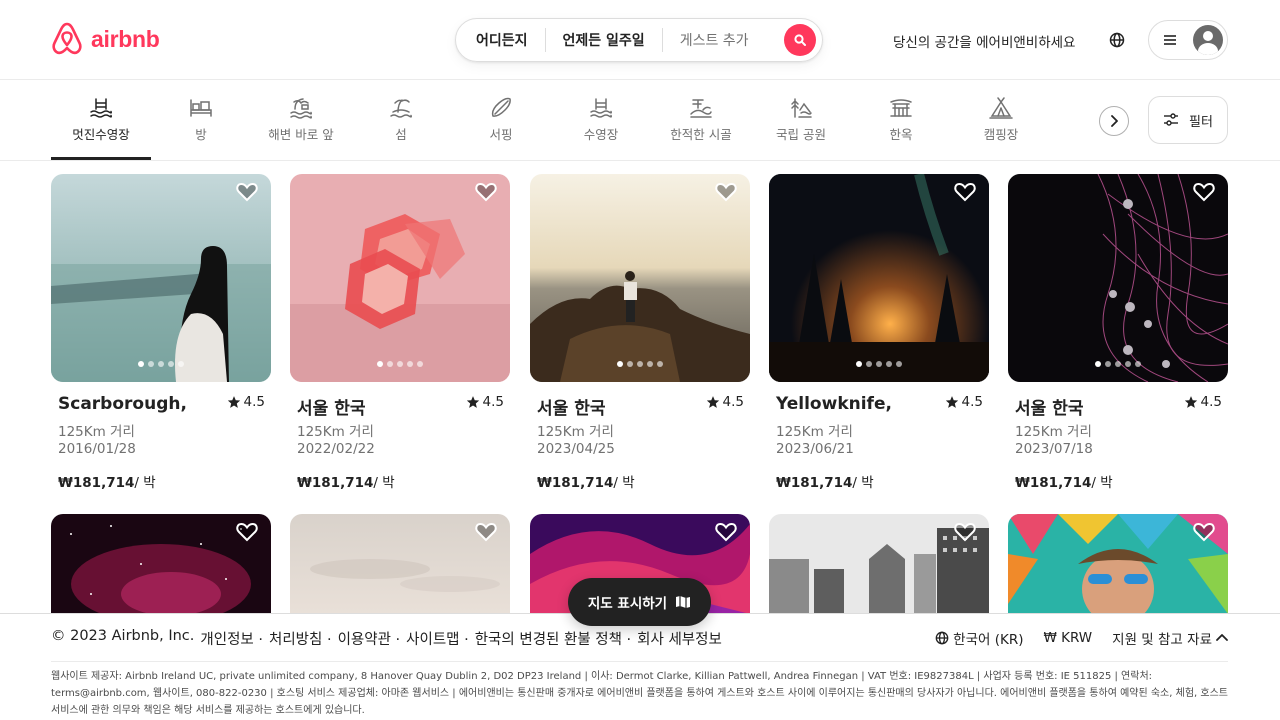  What do you see at coordinates (1170, 638) in the screenshot?
I see `support-resources-button: 지원 및 참고 자료` at bounding box center [1170, 638].